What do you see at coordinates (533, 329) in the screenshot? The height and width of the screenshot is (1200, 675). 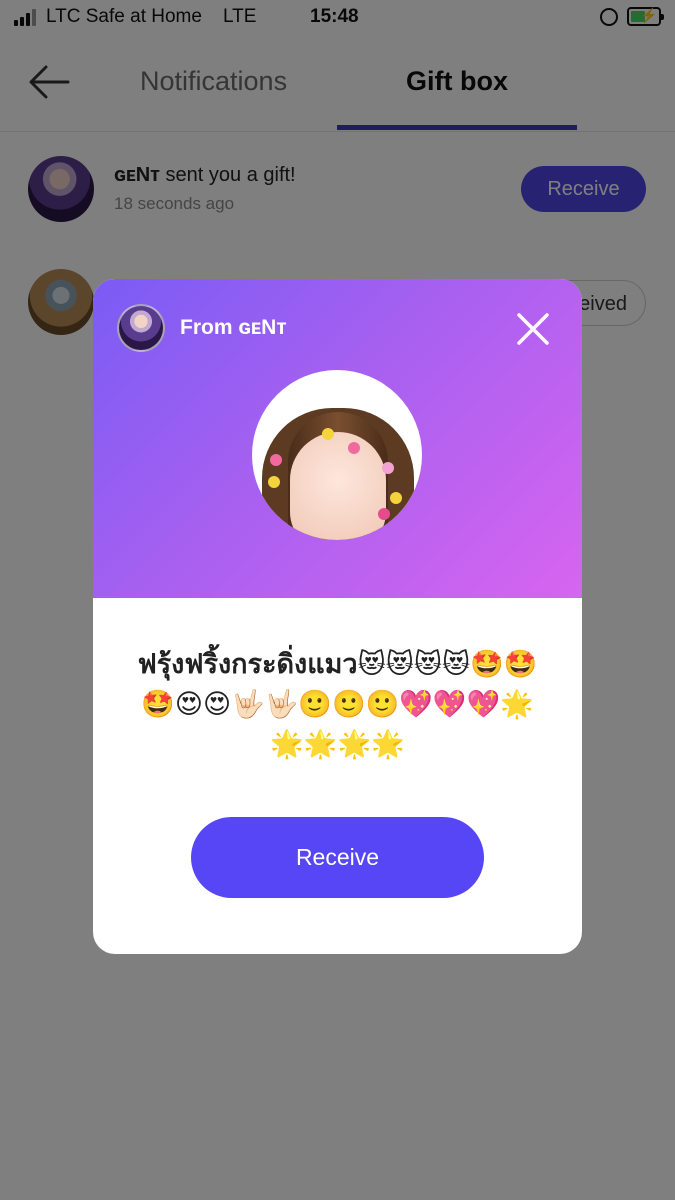 I see `close-icon` at bounding box center [533, 329].